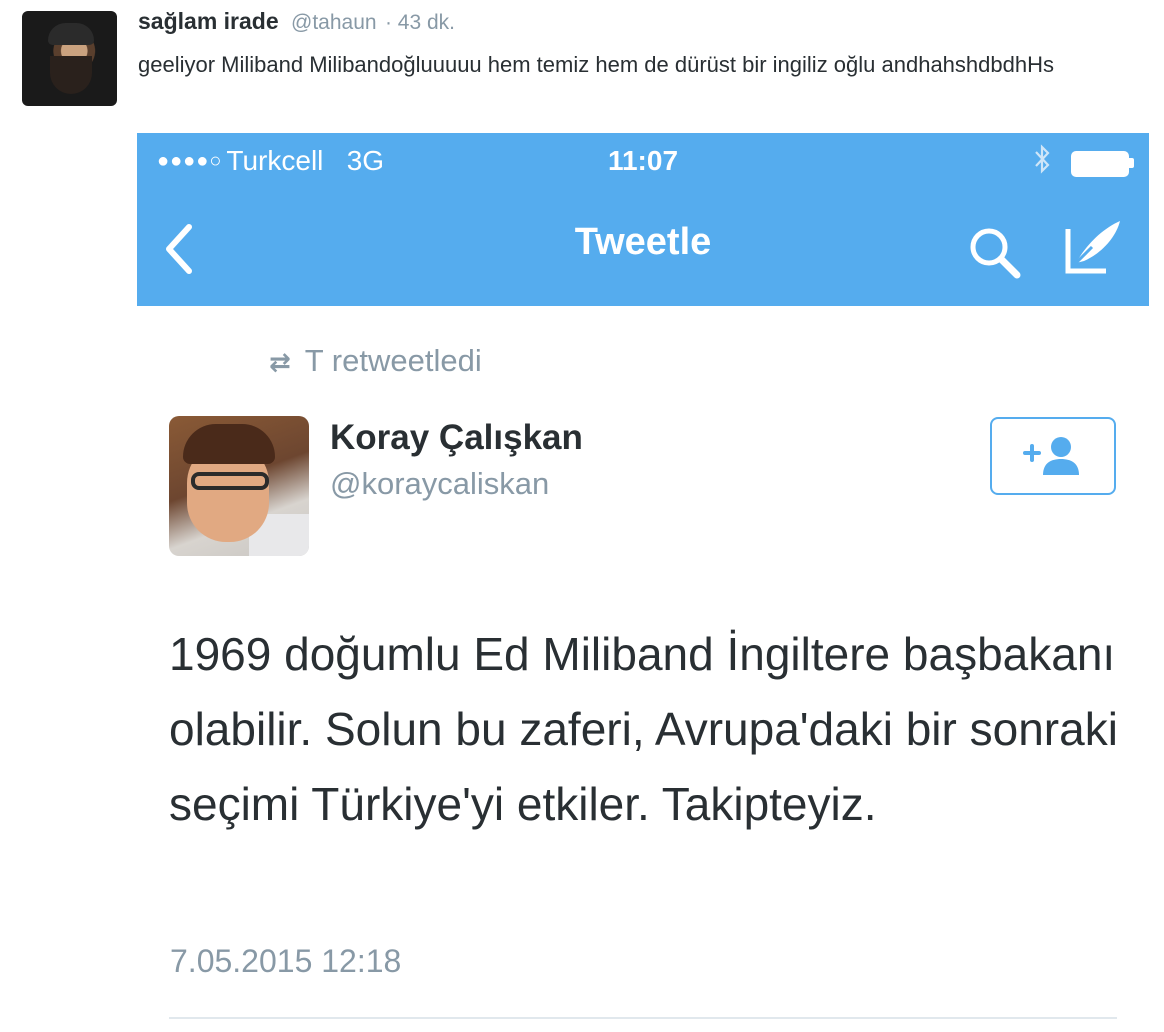  I want to click on battery-icon, so click(1100, 164).